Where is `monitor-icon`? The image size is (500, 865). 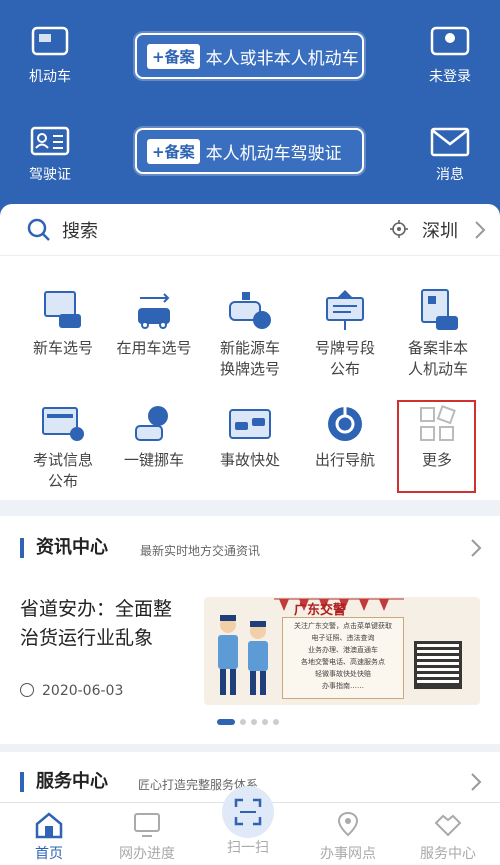 monitor-icon is located at coordinates (147, 825).